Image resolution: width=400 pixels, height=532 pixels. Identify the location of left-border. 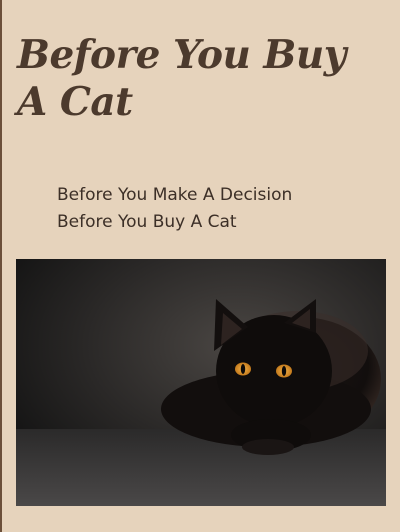
(1, 266).